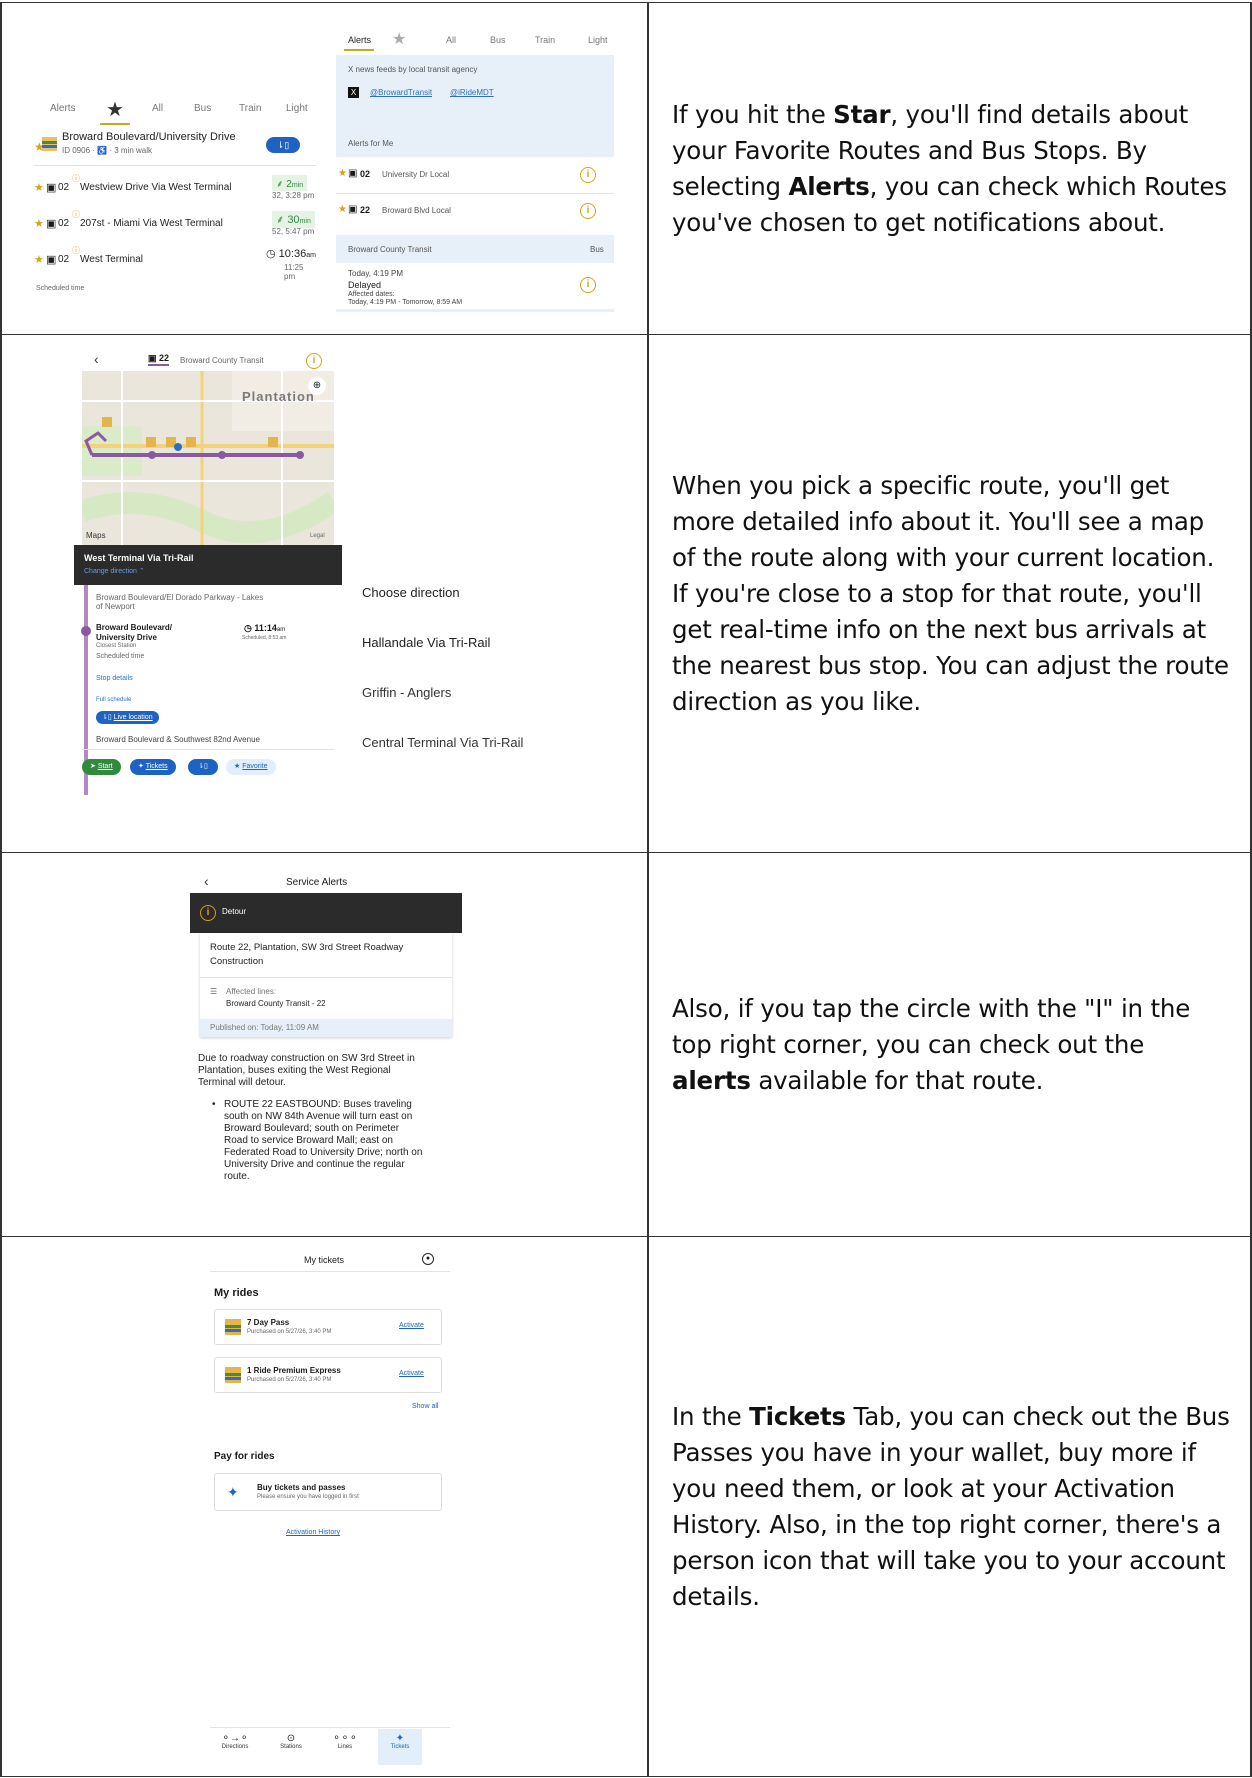 This screenshot has width=1252, height=1778. I want to click on arrival-sub: Scheduled, 8:53 am, so click(264, 638).